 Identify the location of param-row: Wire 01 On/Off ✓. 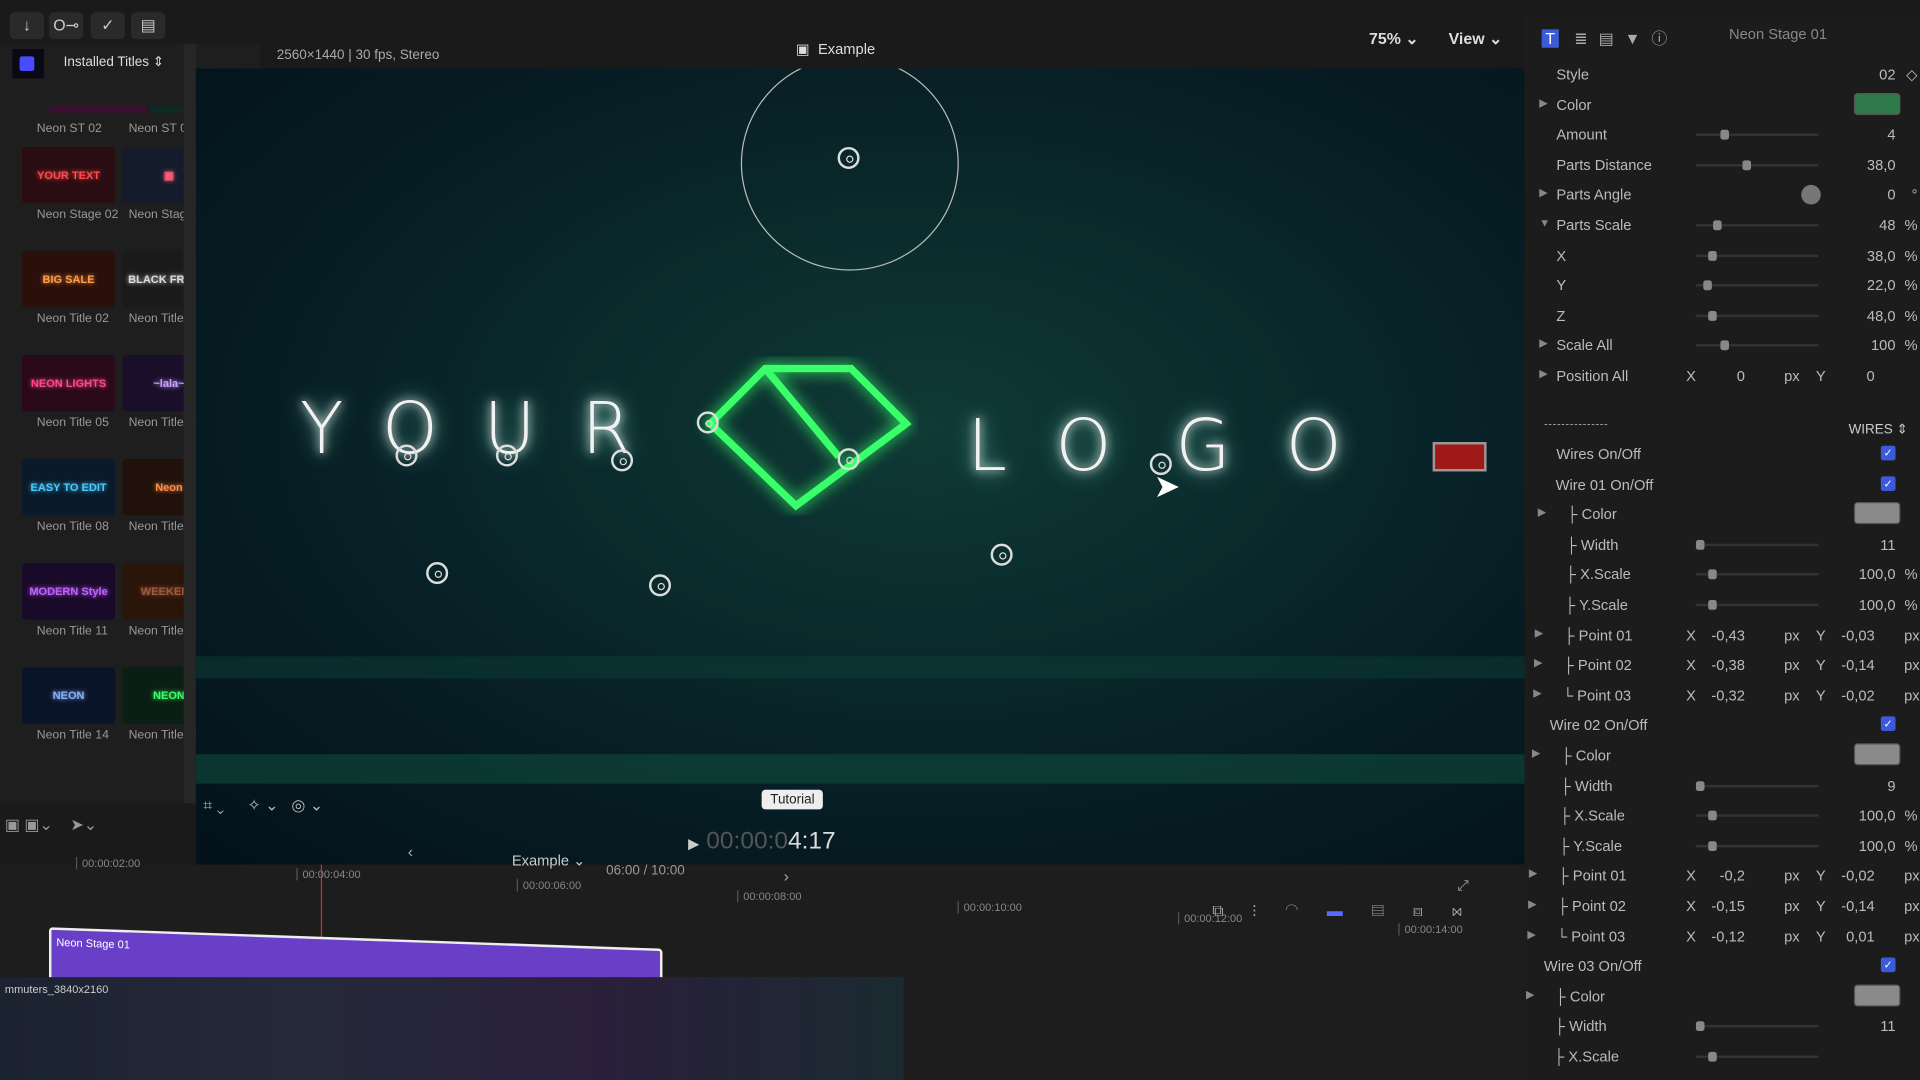
(1722, 484).